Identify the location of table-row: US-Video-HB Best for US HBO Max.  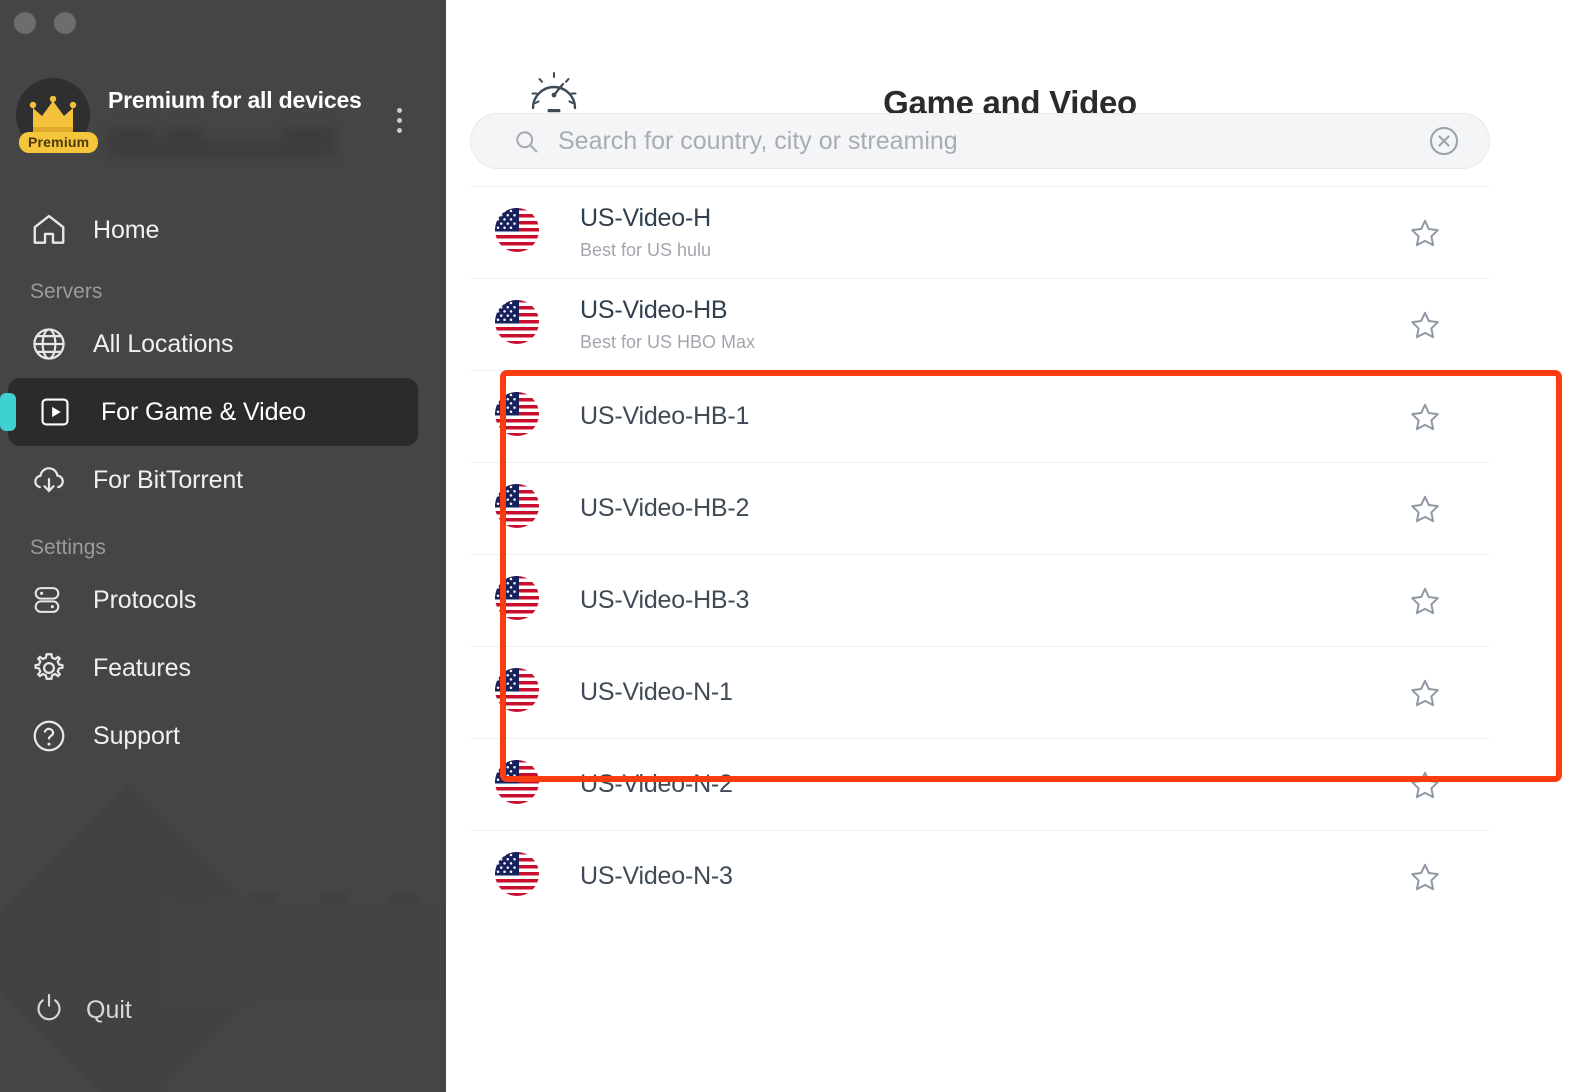
(980, 324).